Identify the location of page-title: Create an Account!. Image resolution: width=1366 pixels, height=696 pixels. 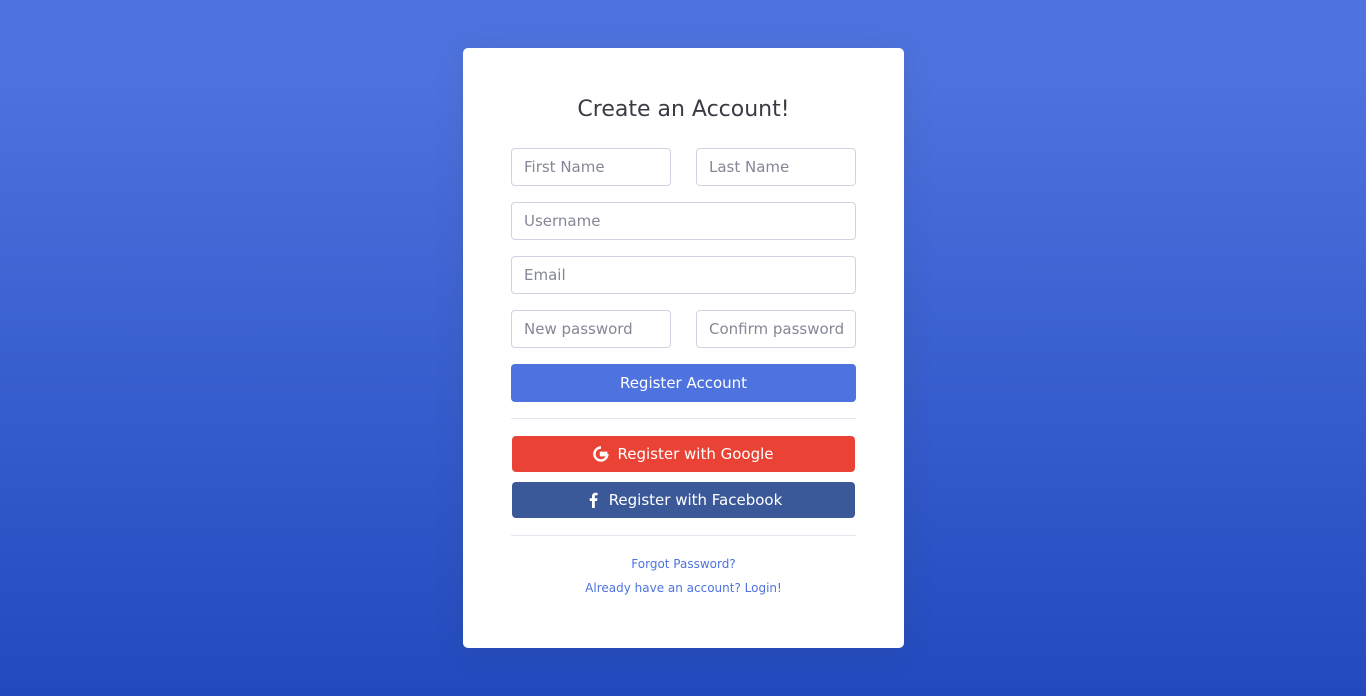
(683, 109).